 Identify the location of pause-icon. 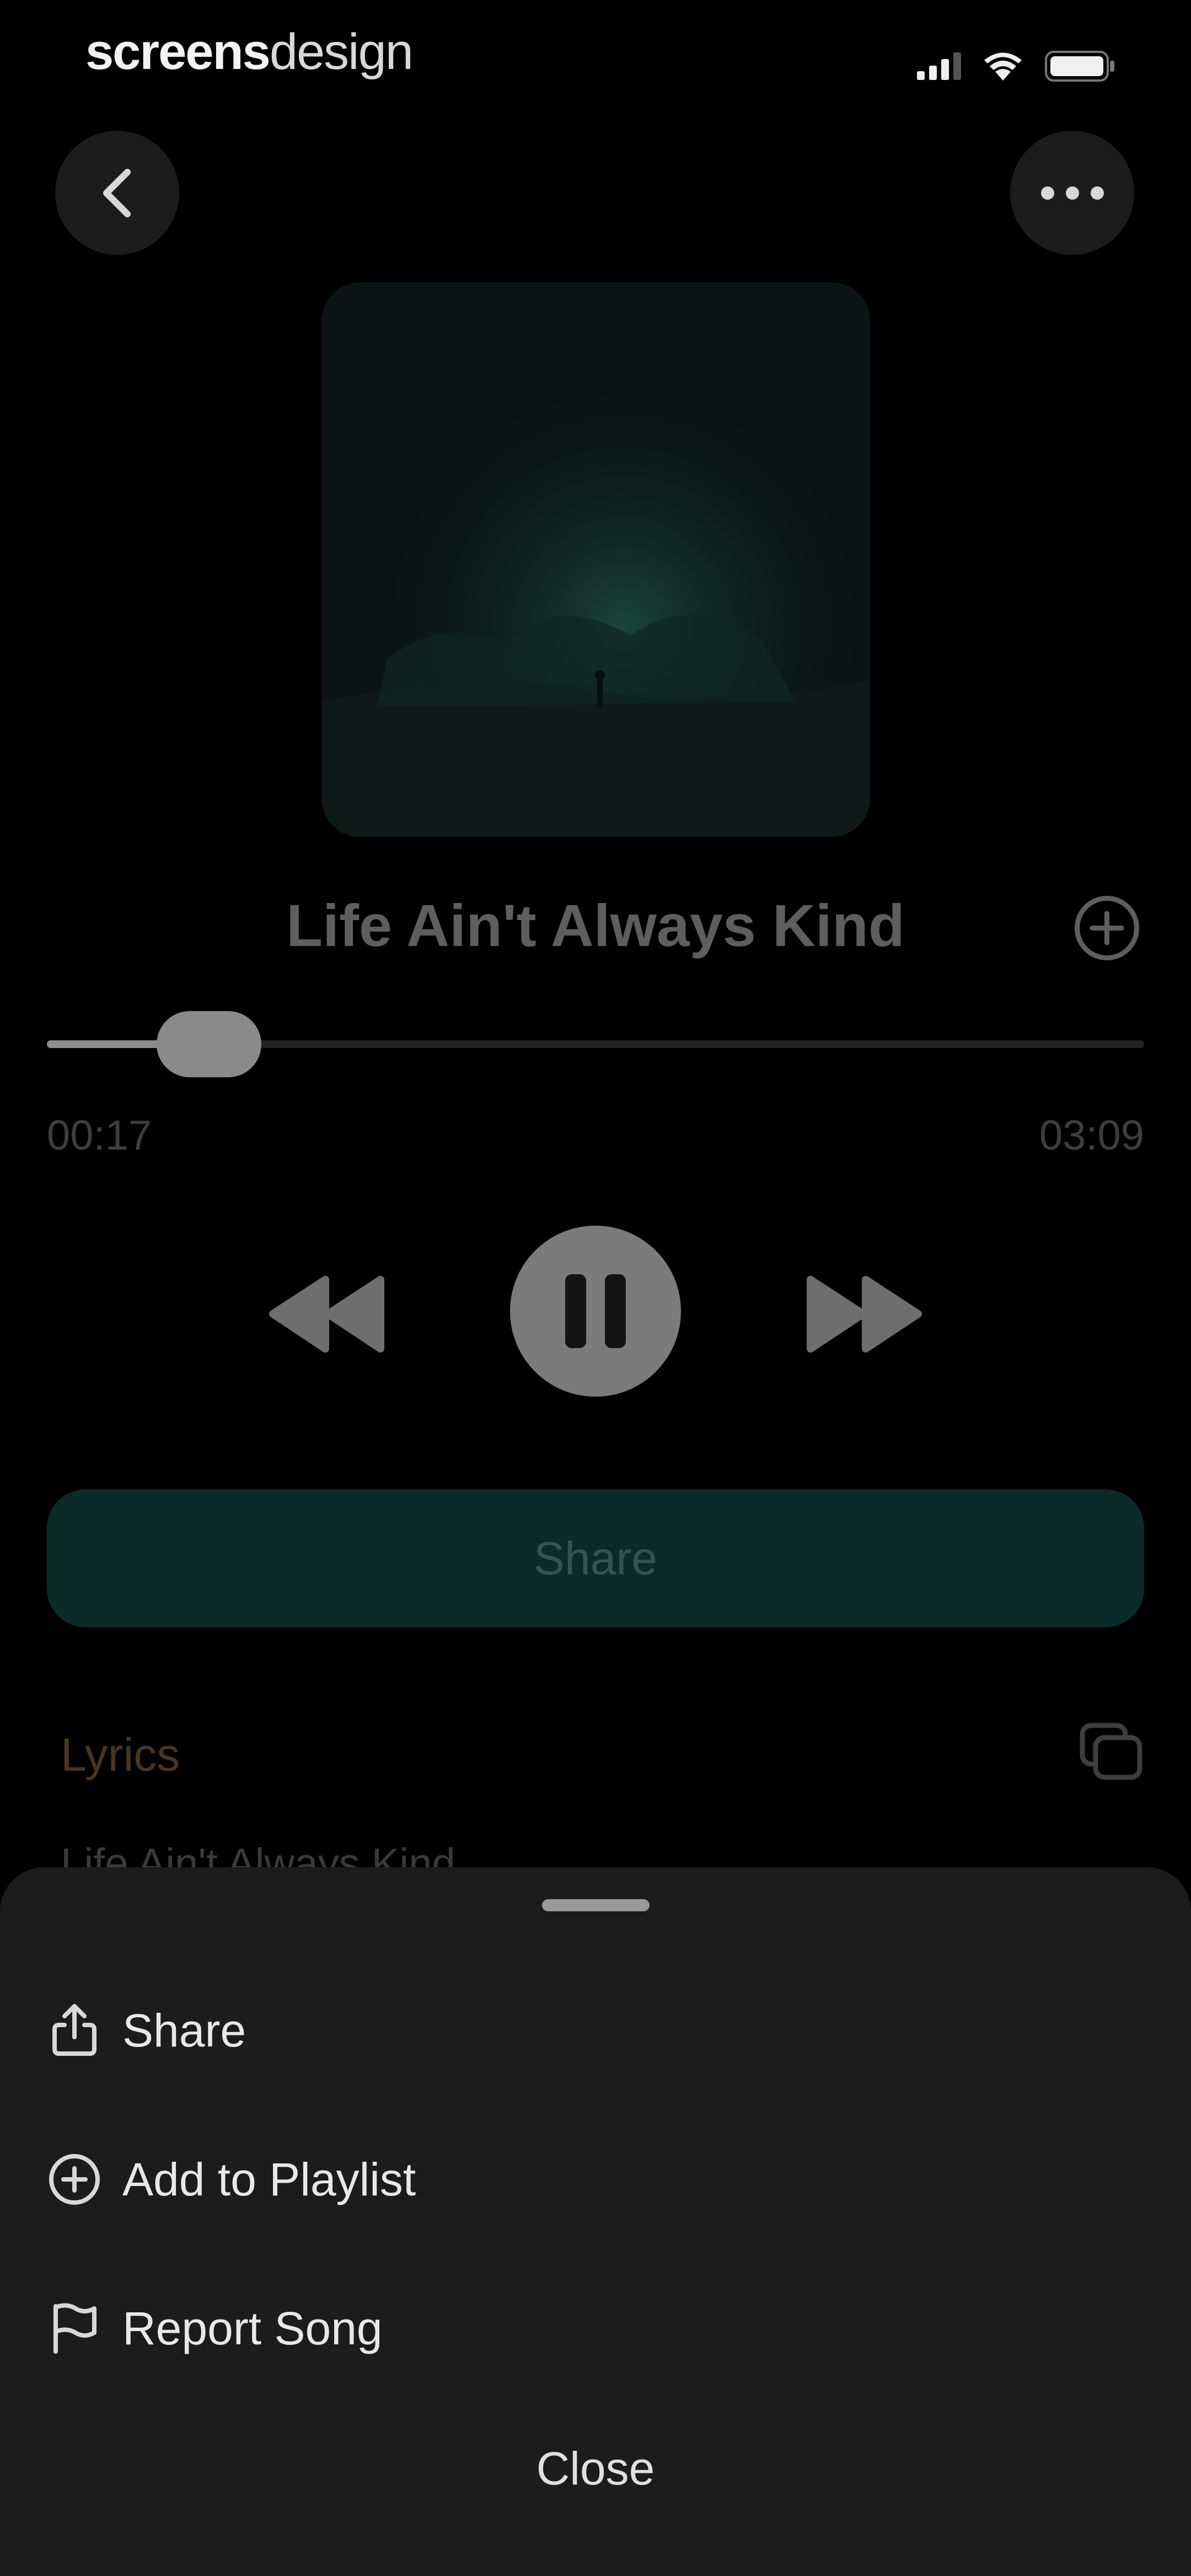
(595, 1311).